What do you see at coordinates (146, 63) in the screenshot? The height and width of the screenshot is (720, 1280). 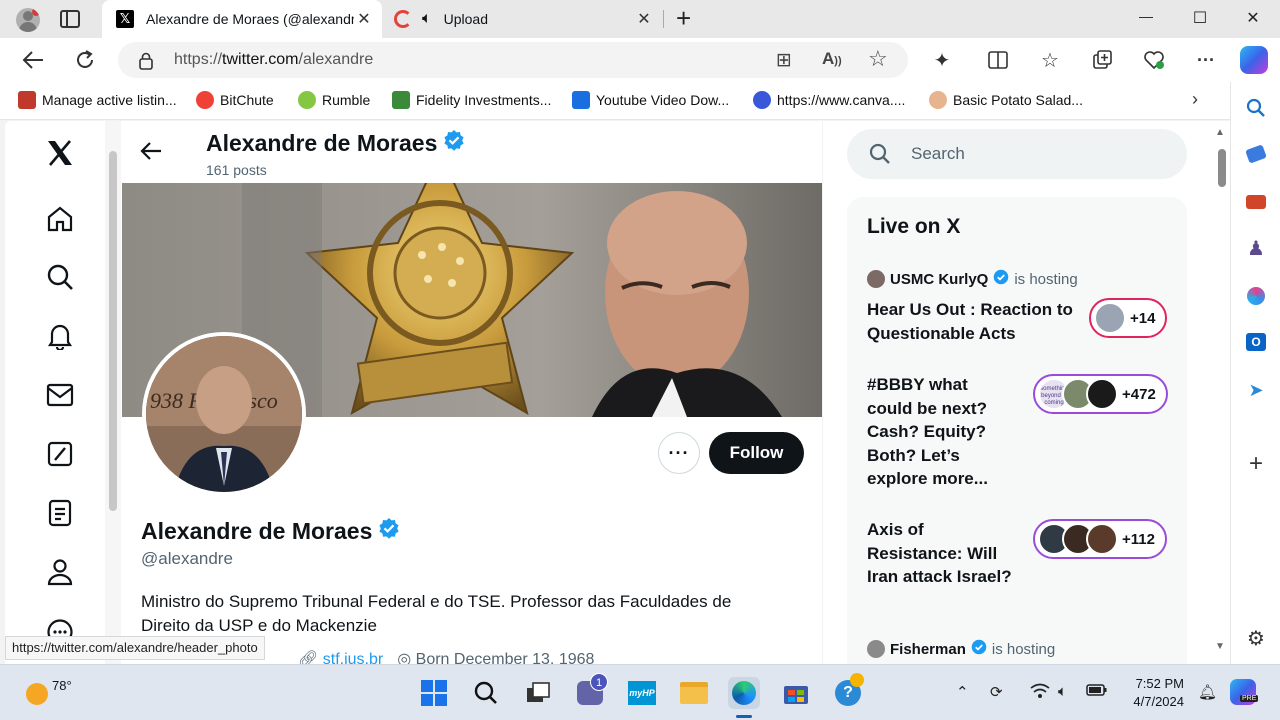 I see `lock-icon` at bounding box center [146, 63].